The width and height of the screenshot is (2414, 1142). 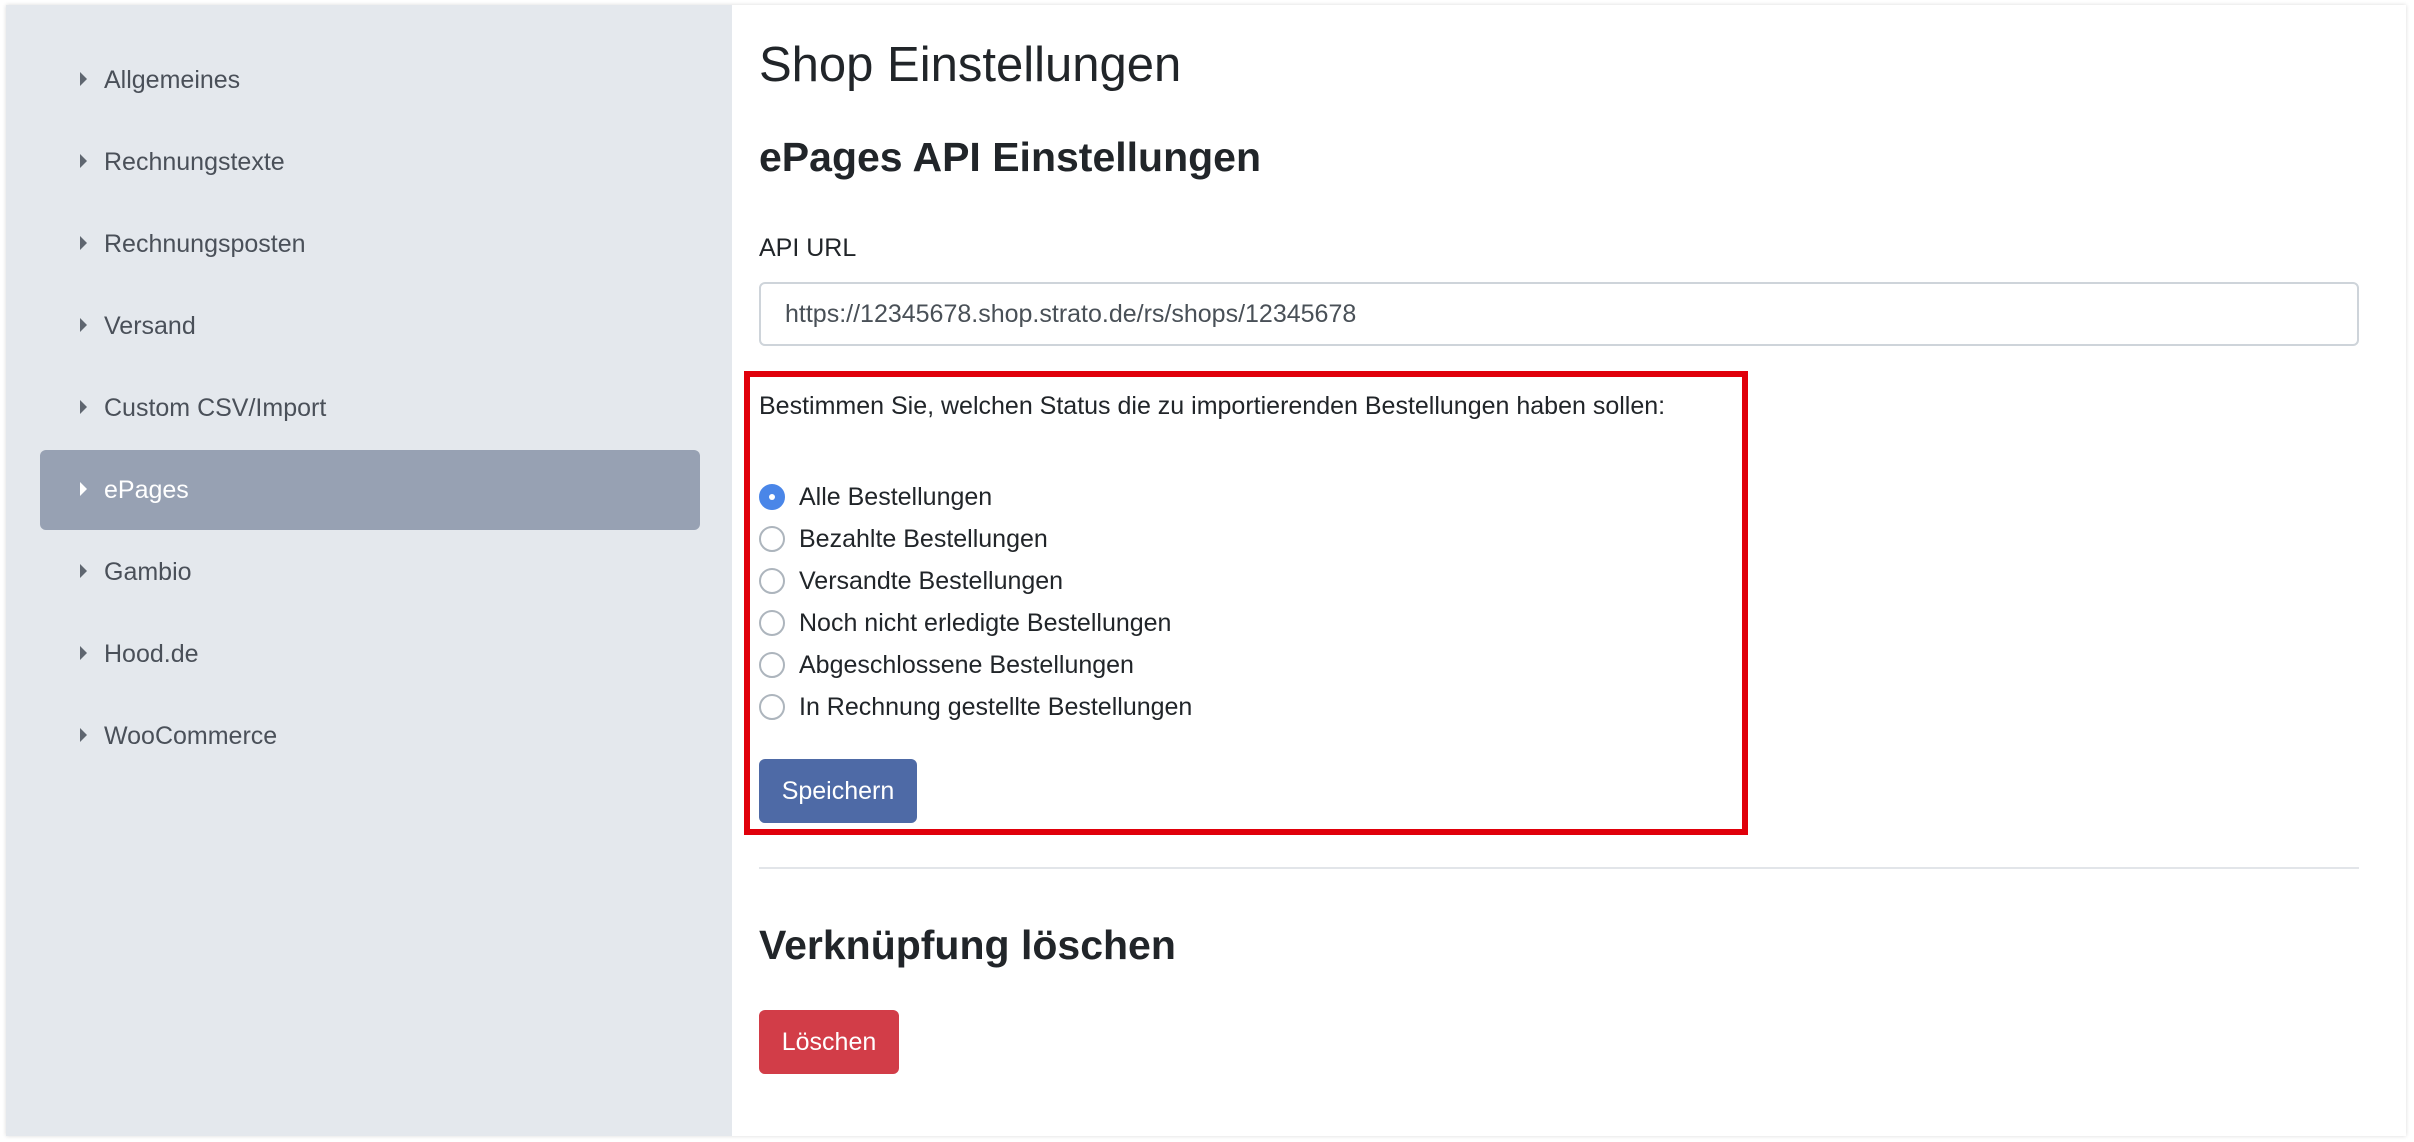 I want to click on sidebar-item-epages: ePages, so click(x=370, y=490).